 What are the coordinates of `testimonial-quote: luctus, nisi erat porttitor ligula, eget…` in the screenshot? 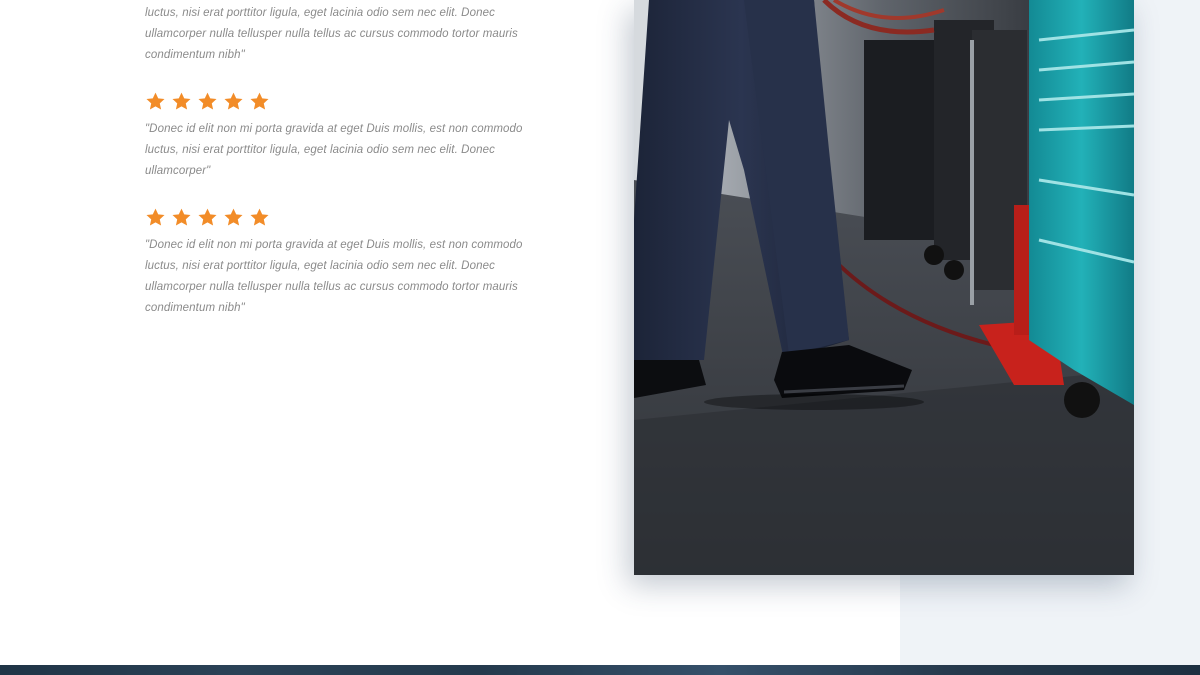 It's located at (331, 34).